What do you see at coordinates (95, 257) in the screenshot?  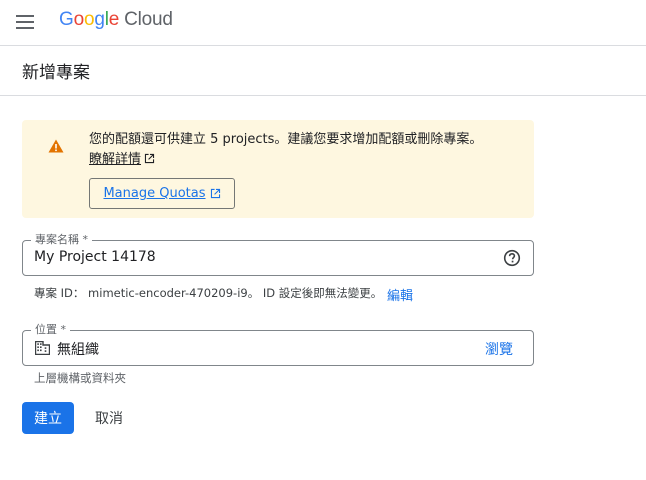 I see `project-name-input: My Project 14178` at bounding box center [95, 257].